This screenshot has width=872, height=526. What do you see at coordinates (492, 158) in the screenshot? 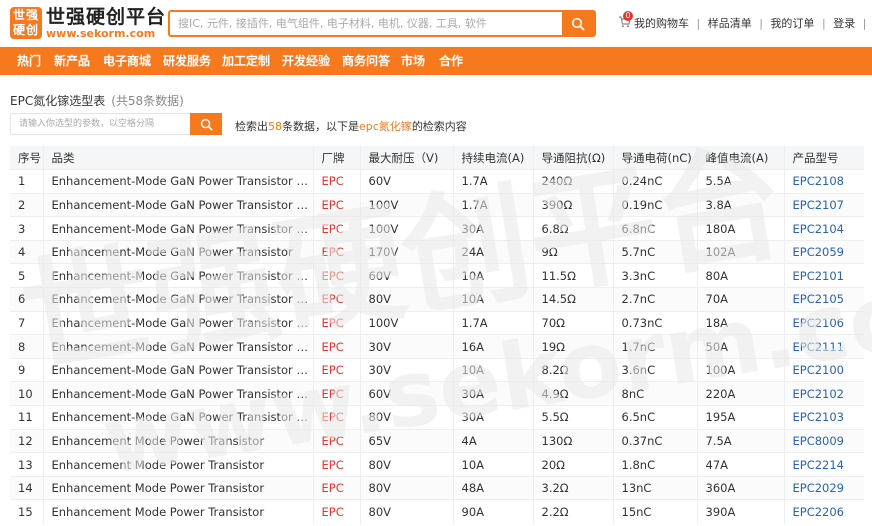
I see `col-header-continuous-current: 持续电流(A)` at bounding box center [492, 158].